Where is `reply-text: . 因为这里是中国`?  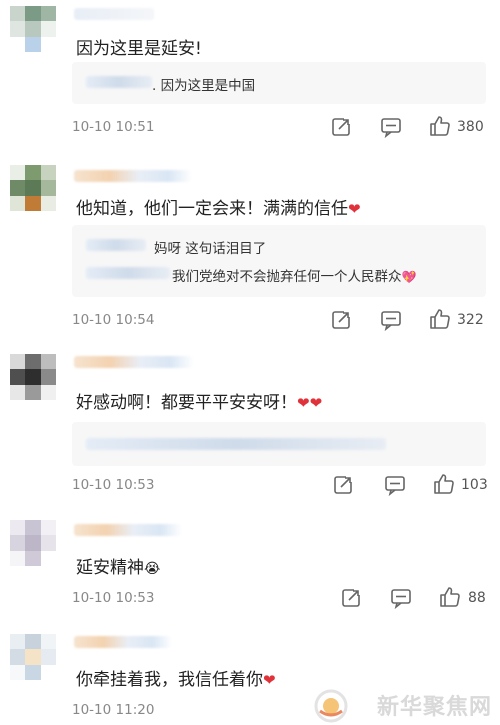
reply-text: . 因为这里是中国 is located at coordinates (204, 86).